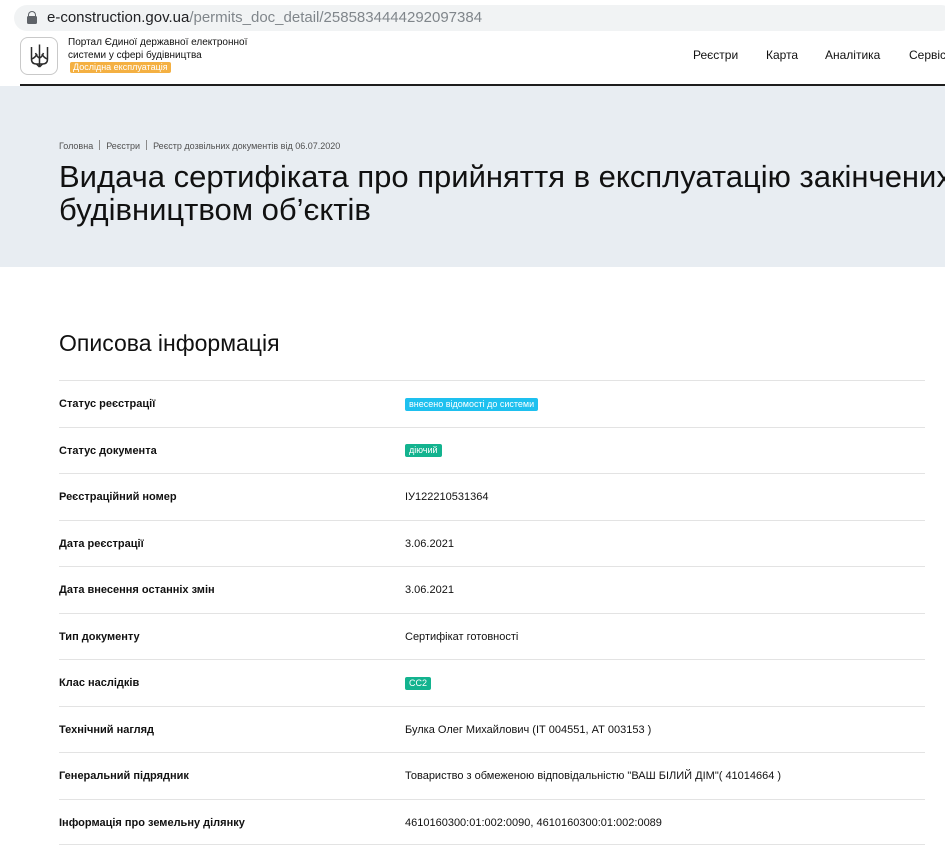 The image size is (945, 855). Describe the element at coordinates (107, 729) in the screenshot. I see `row-label: Технічний нагляд` at that location.